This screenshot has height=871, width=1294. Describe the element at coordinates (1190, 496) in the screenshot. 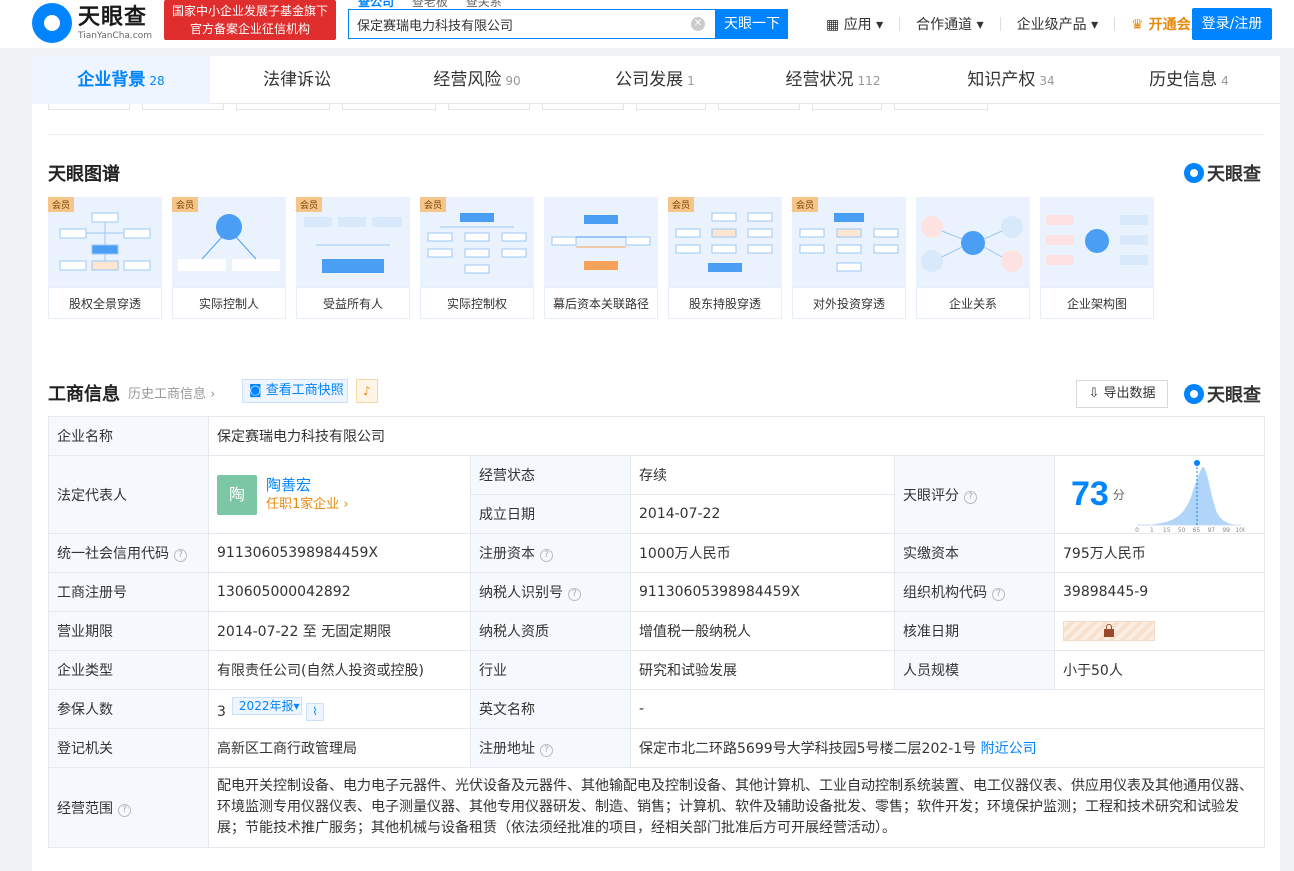

I see `score-distribution-chart: 0 1 15 50 65 97 99 100` at that location.